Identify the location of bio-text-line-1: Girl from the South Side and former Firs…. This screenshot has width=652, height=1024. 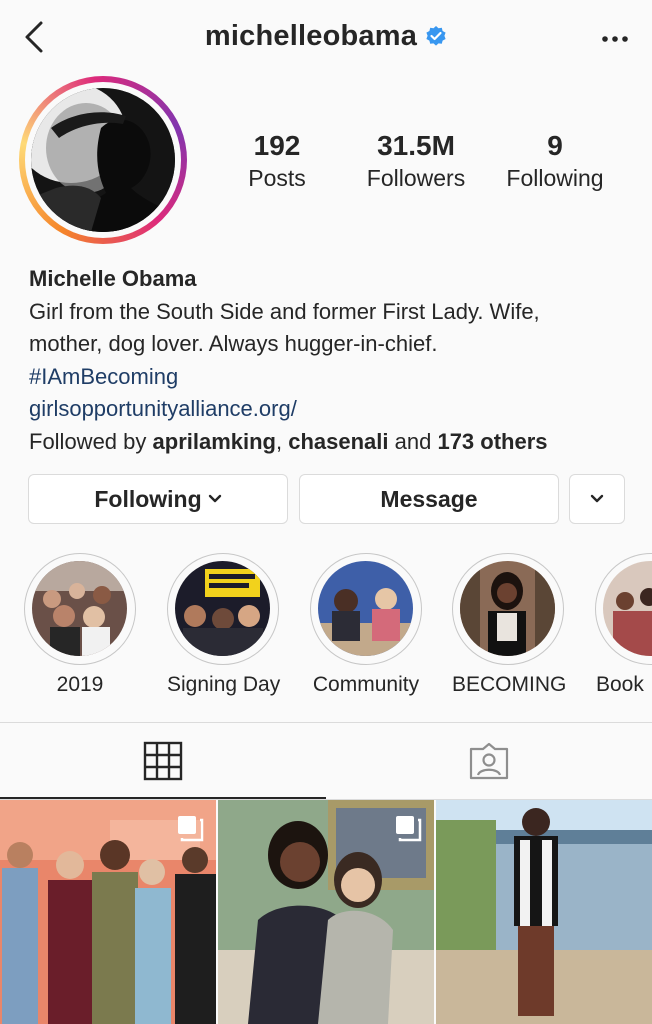
(284, 311).